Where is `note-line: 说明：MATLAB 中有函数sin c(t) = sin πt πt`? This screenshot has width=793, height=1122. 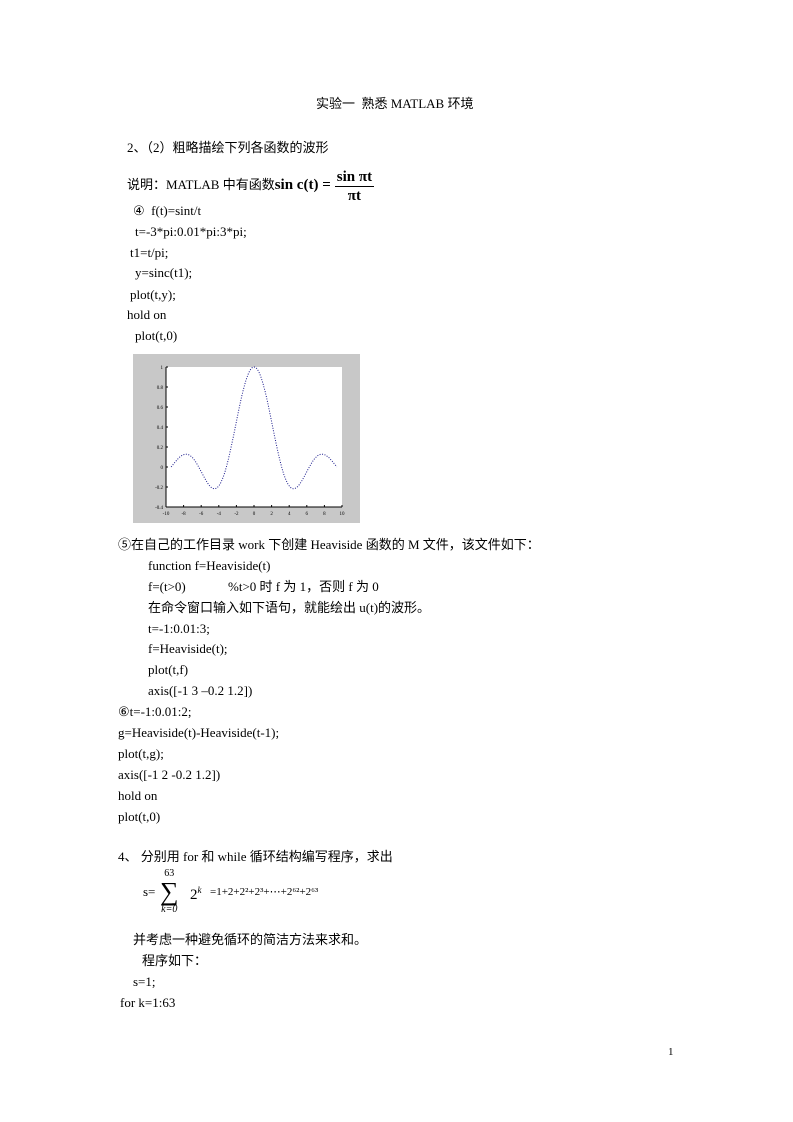
note-line: 说明：MATLAB 中有函数sin c(t) = sin πt πt is located at coordinates (251, 185).